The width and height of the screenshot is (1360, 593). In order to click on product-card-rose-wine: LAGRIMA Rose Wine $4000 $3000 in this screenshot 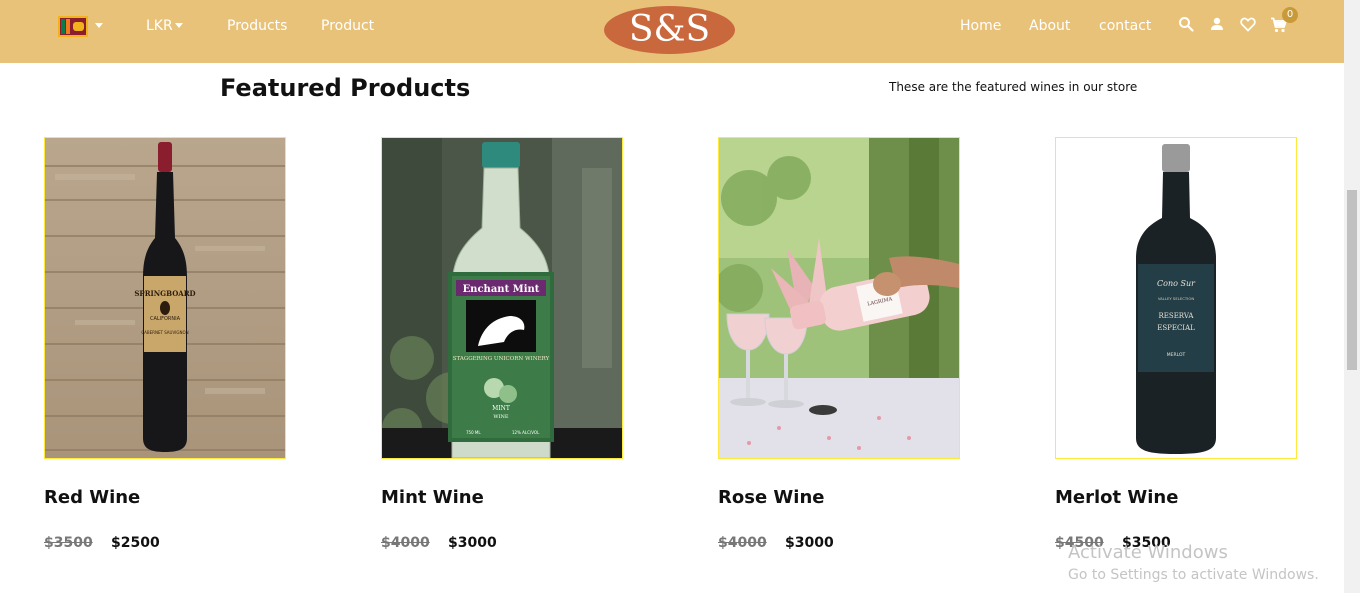, I will do `click(839, 347)`.